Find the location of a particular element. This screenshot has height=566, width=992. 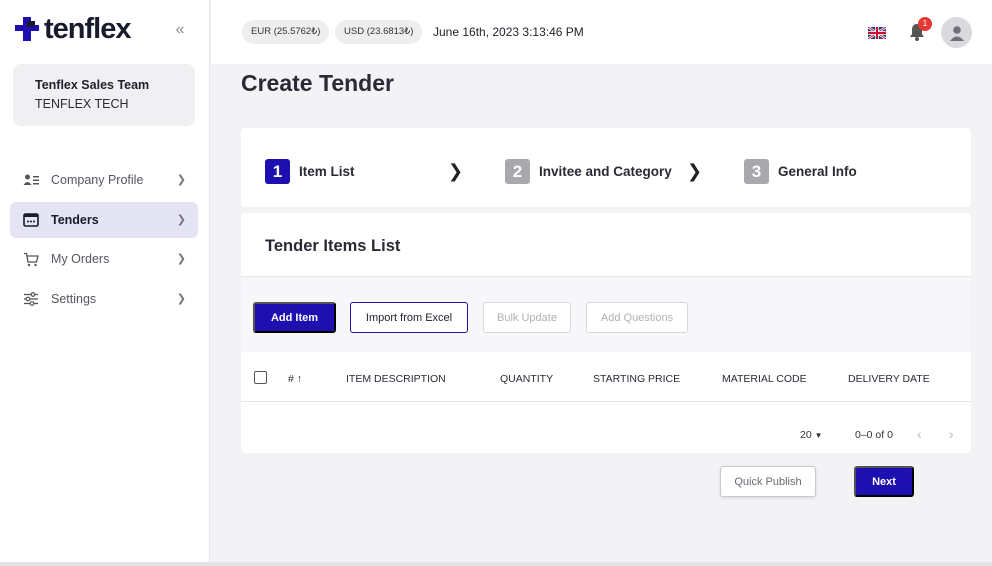

notification-badge: 1 is located at coordinates (925, 24).